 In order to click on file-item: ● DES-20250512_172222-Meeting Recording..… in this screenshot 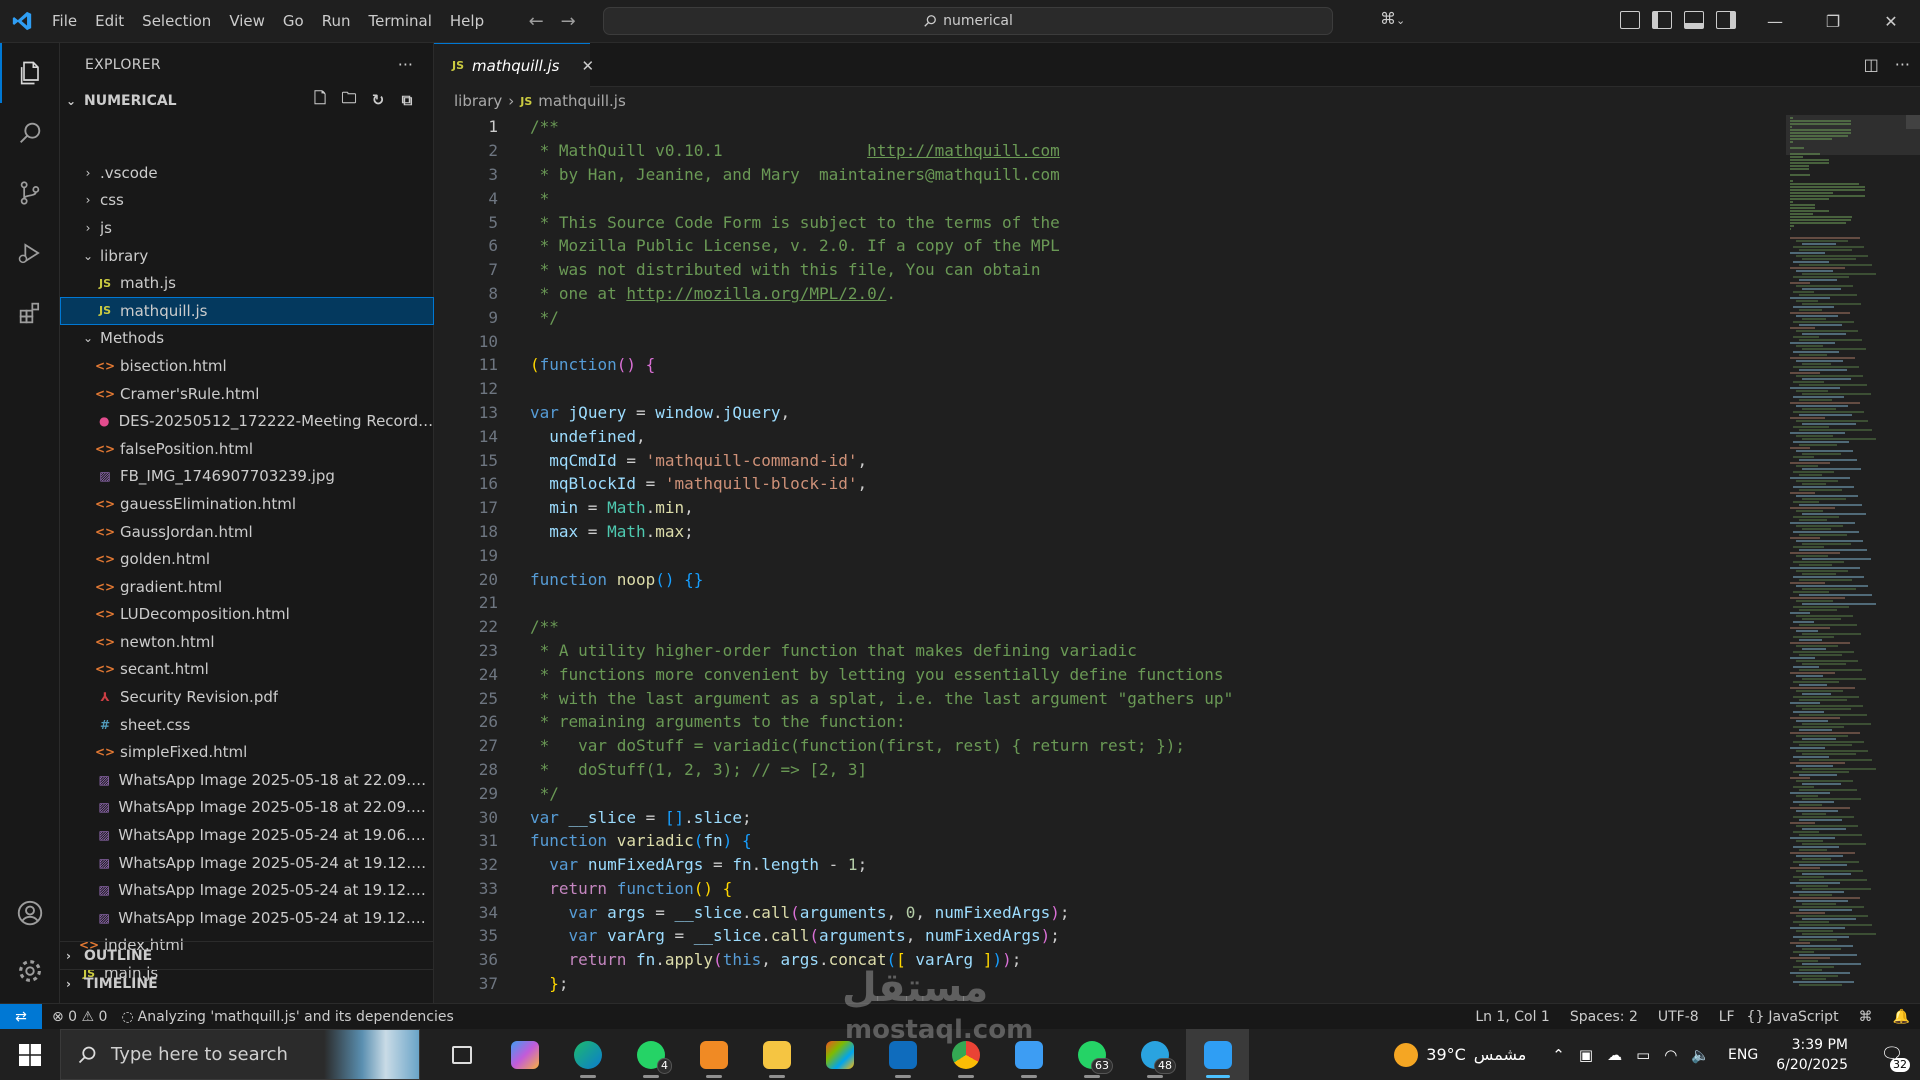, I will do `click(247, 421)`.